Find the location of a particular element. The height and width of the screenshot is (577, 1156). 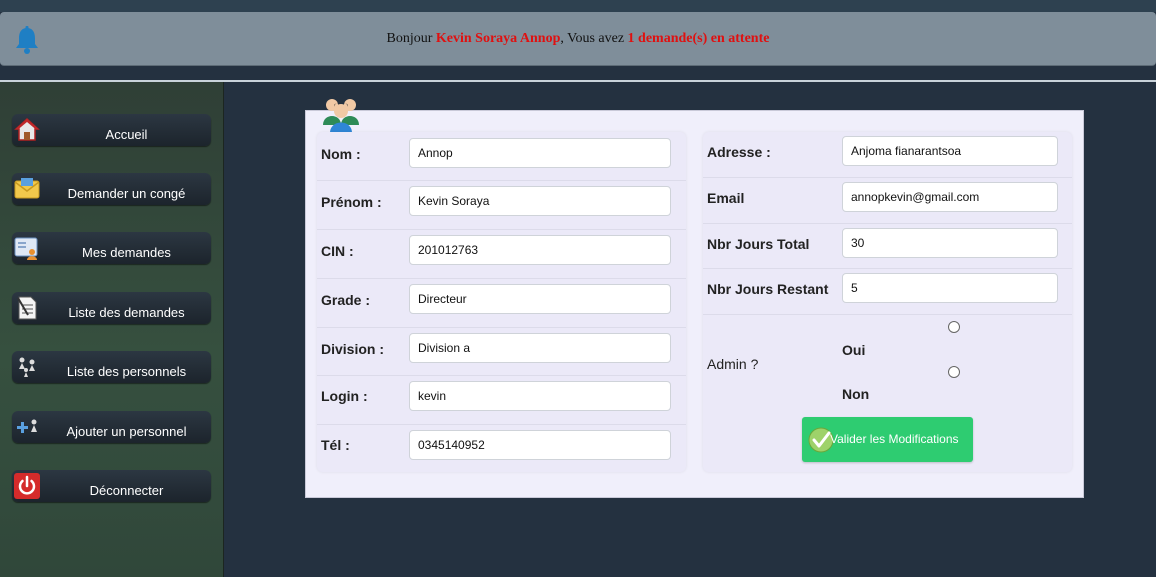

prenom-label: Prénom : is located at coordinates (351, 202).